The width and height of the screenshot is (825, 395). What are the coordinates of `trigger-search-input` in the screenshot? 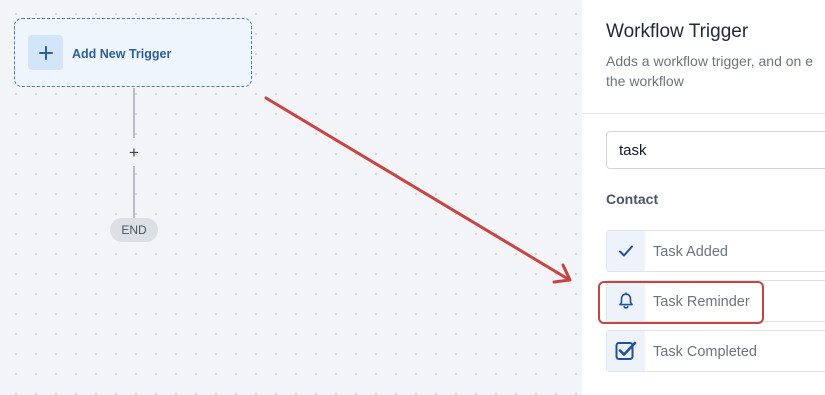 It's located at (715, 150).